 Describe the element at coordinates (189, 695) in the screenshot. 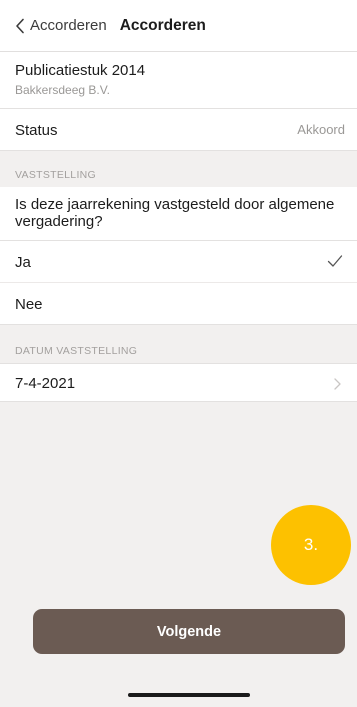

I see `home-indicator` at that location.